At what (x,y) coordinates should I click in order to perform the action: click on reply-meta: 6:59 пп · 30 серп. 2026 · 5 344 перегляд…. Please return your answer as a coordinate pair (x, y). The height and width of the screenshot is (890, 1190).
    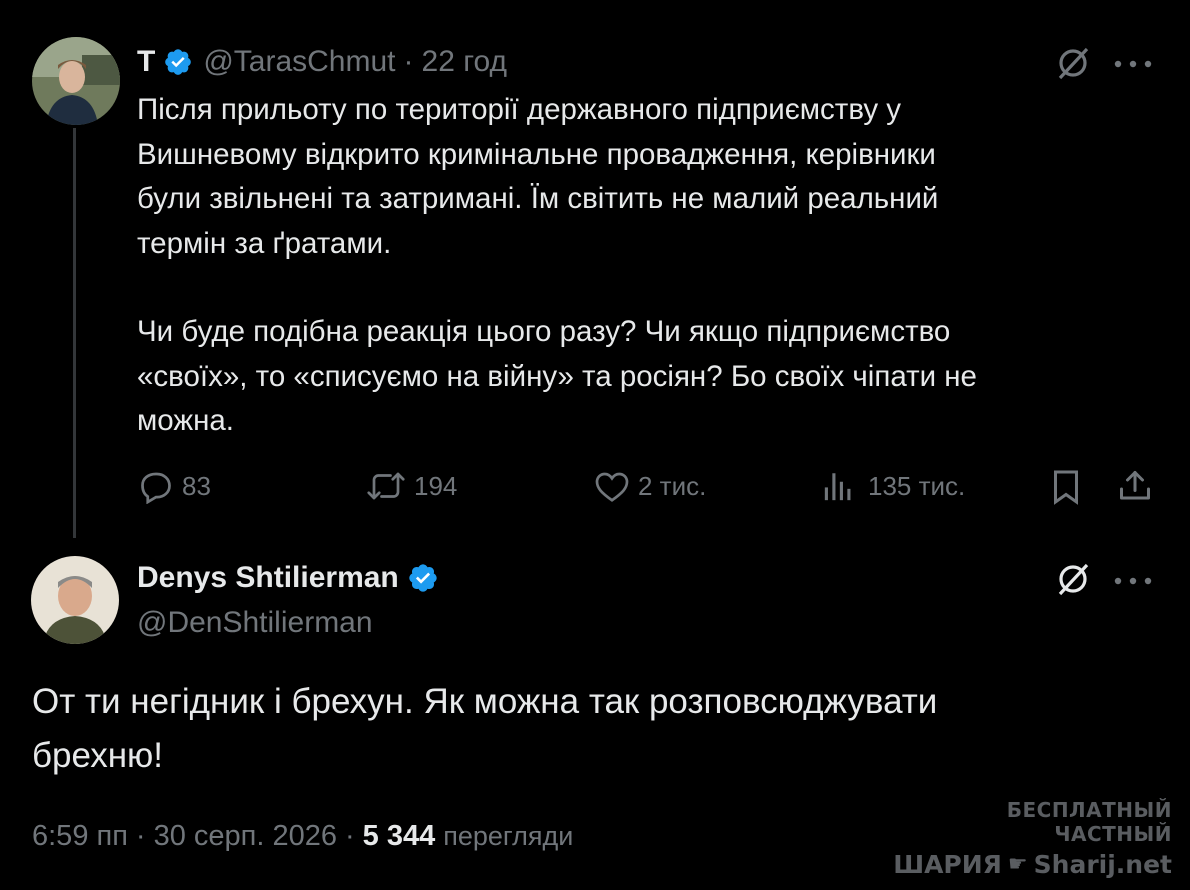
    Looking at the image, I should click on (302, 836).